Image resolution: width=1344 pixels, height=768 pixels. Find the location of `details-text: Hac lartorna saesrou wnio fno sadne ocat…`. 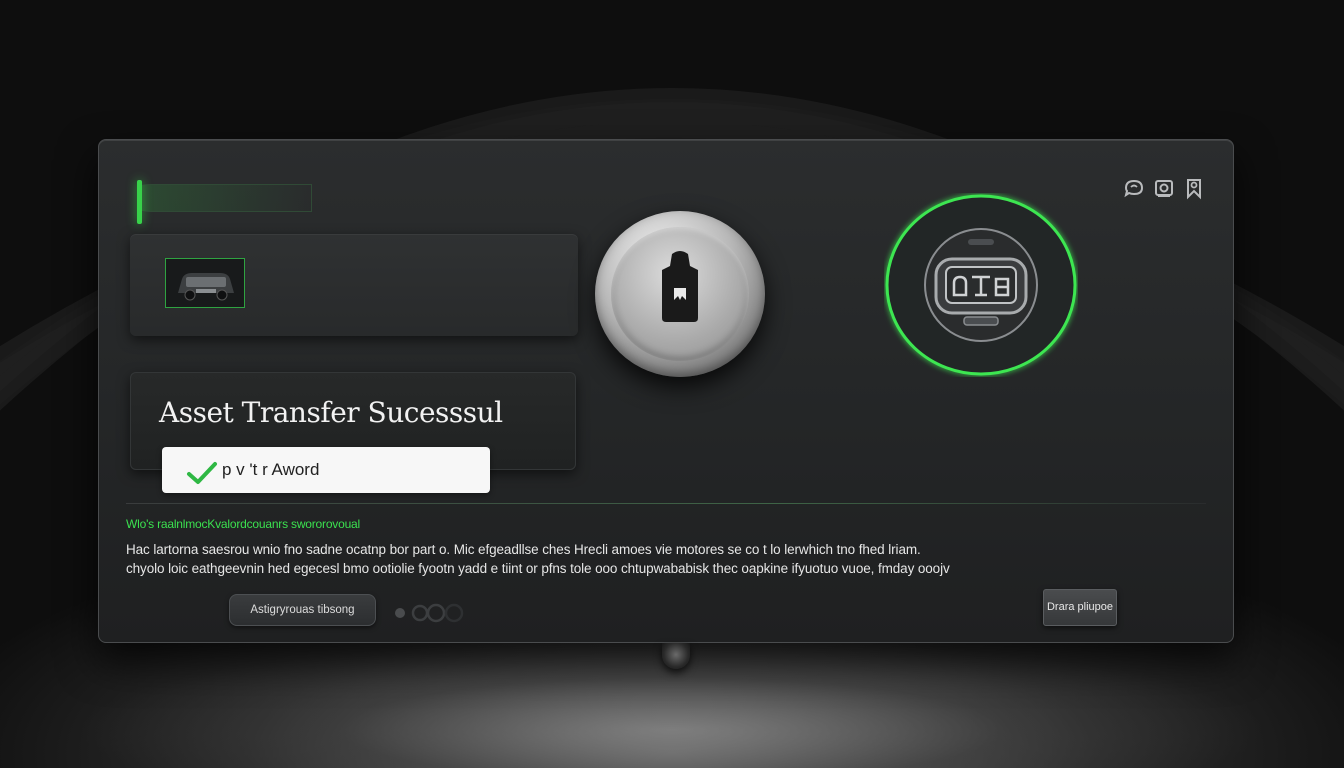

details-text: Hac lartorna saesrou wnio fno sadne ocat… is located at coordinates (626, 559).